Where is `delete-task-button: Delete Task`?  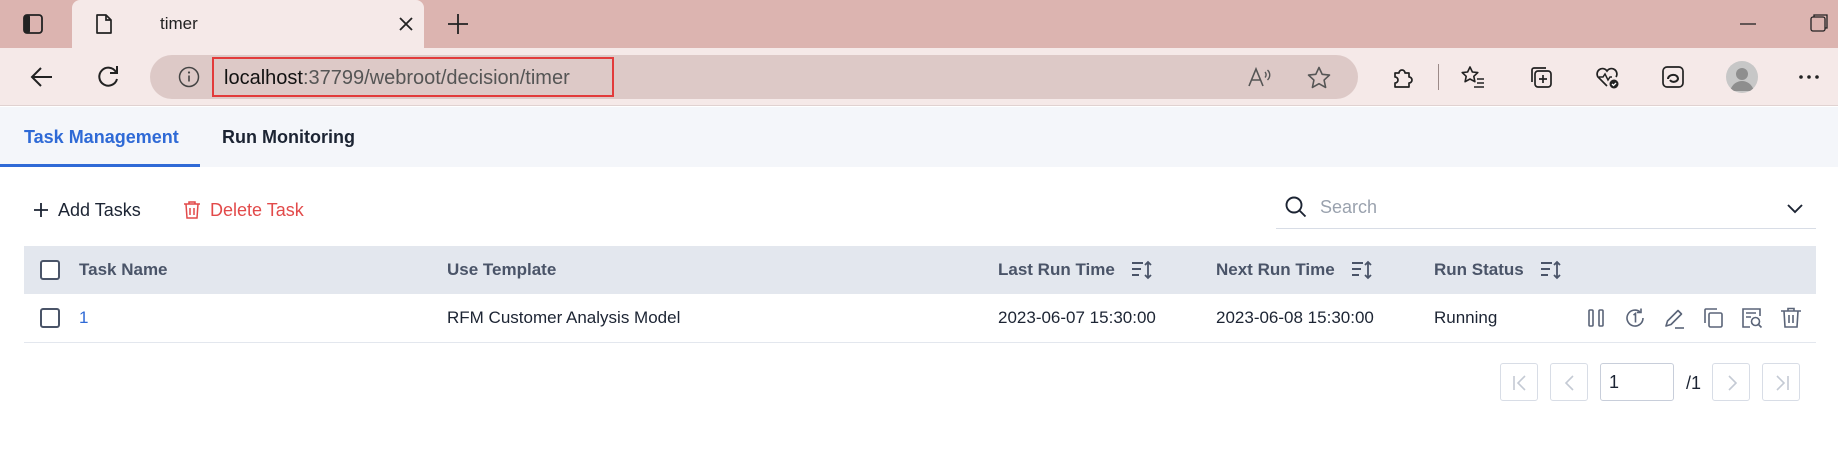 delete-task-button: Delete Task is located at coordinates (243, 210).